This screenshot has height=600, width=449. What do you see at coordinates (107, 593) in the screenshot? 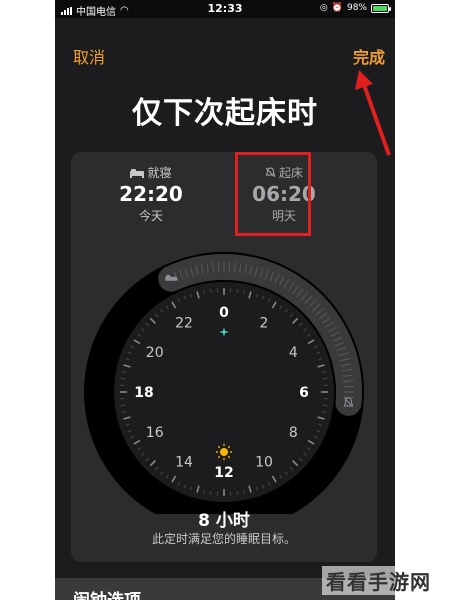
I see `alarm-options-title: 闹钟选项` at bounding box center [107, 593].